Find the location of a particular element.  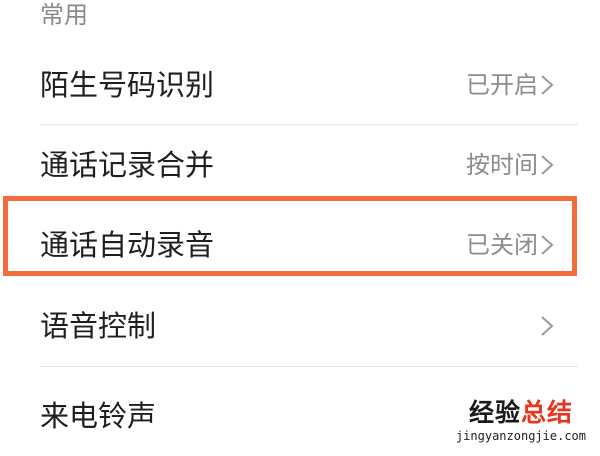

setting-label: 语音控制 is located at coordinates (98, 326).